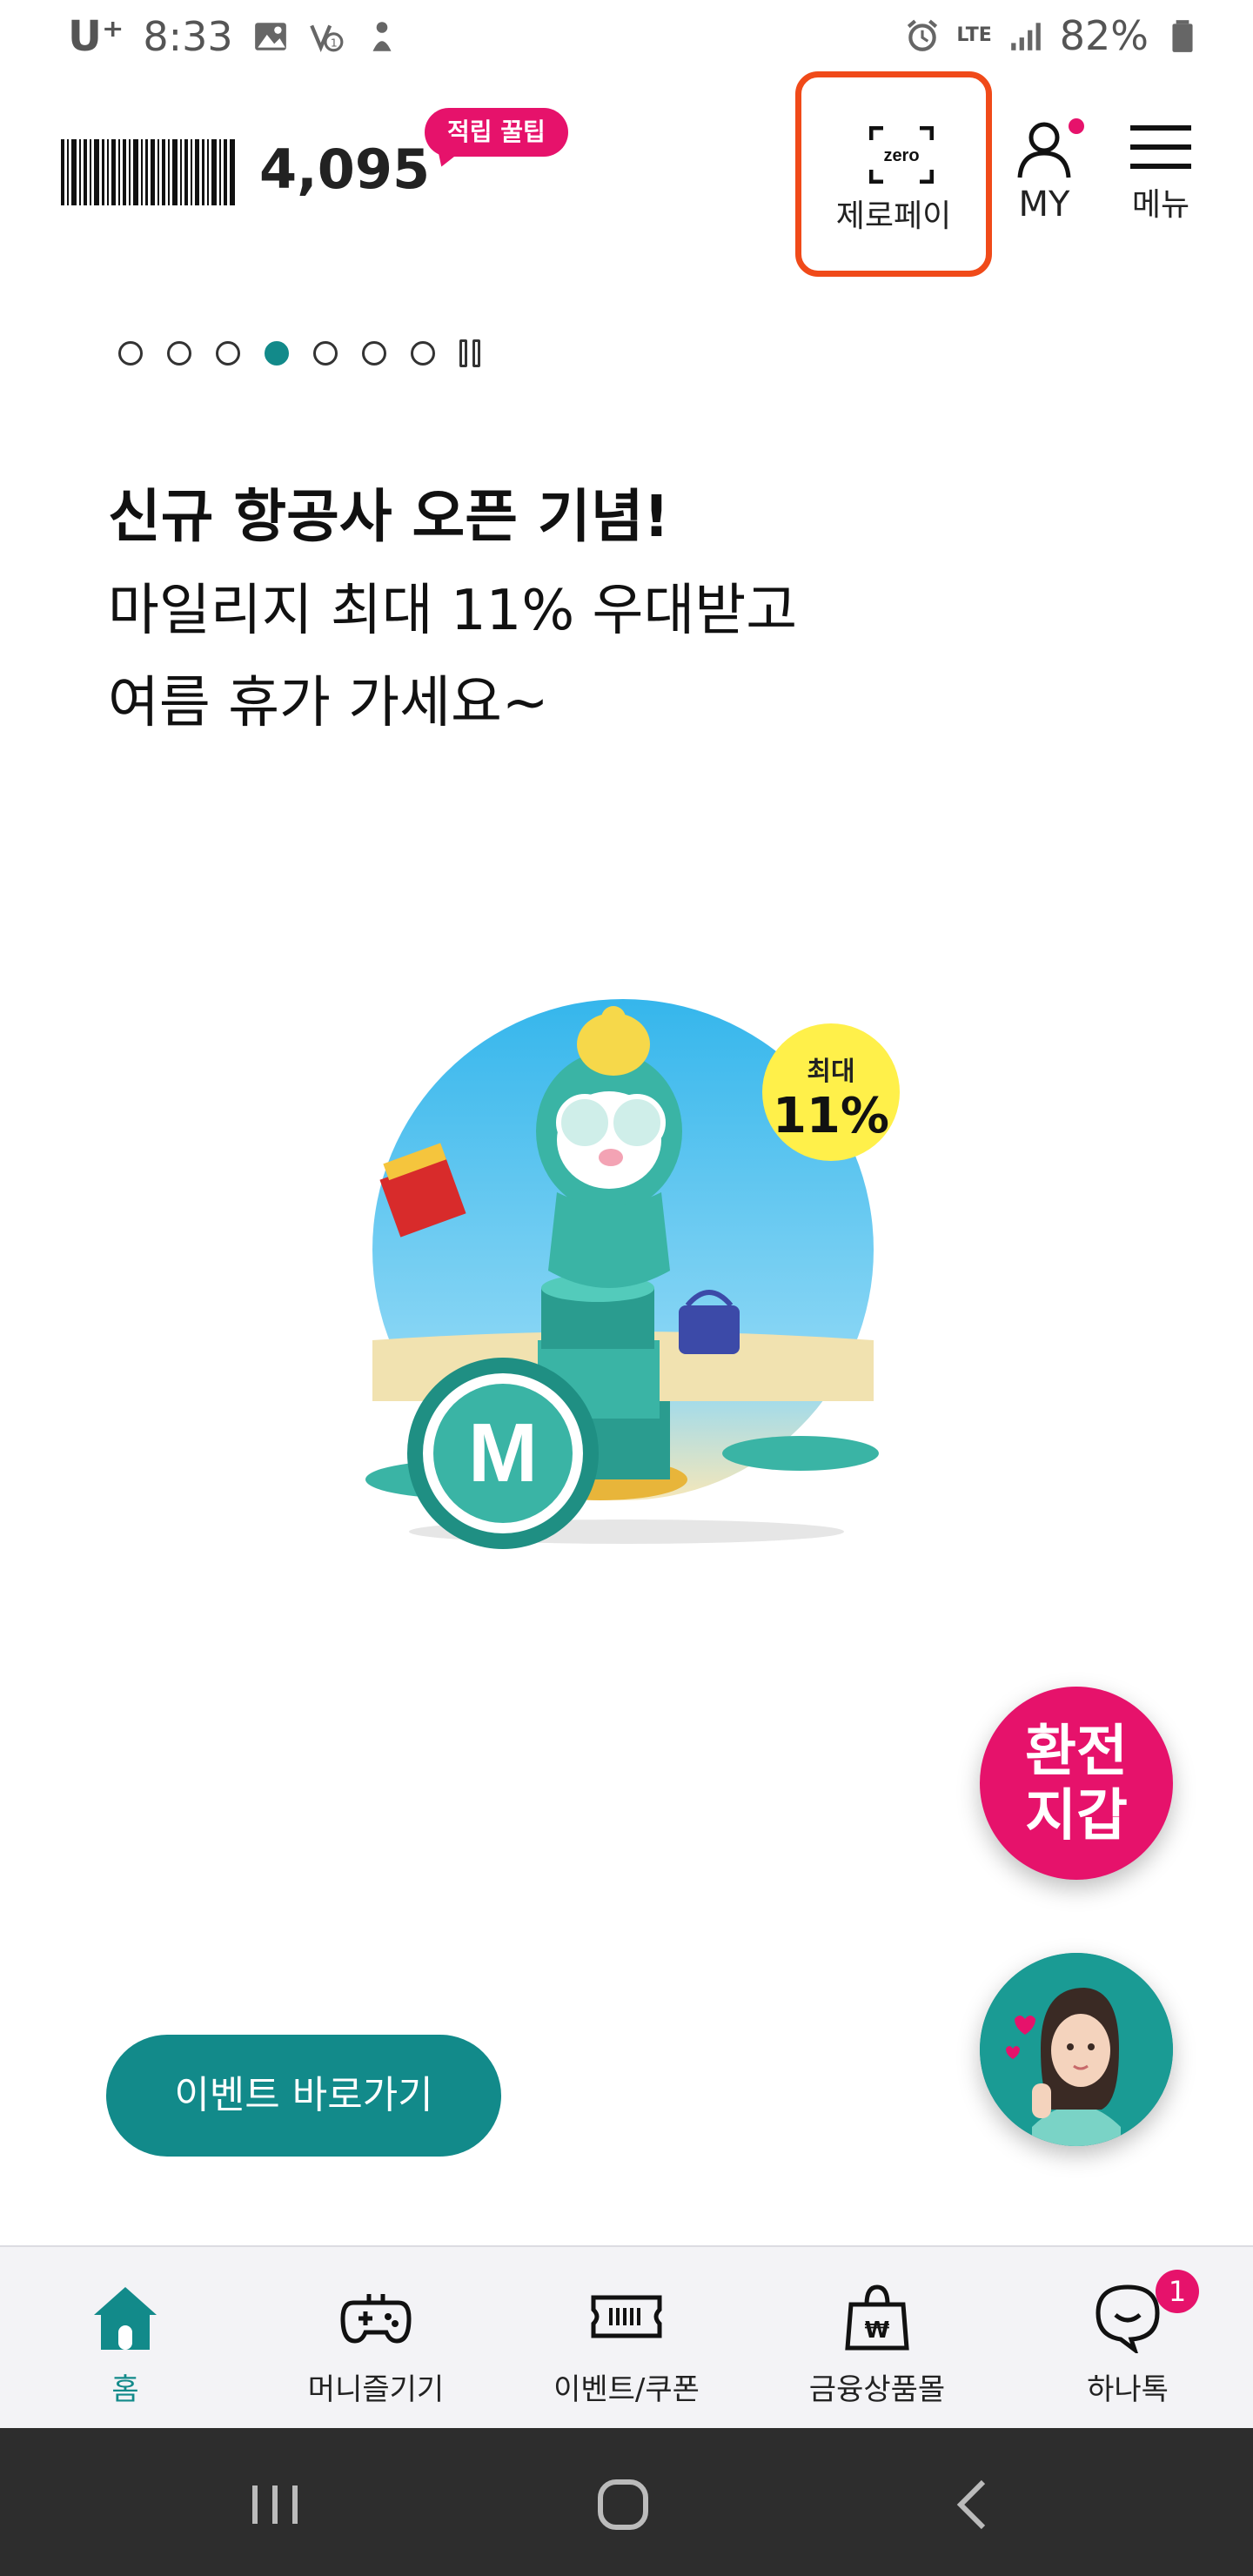  What do you see at coordinates (344, 169) in the screenshot?
I see `point-balance: 4,095` at bounding box center [344, 169].